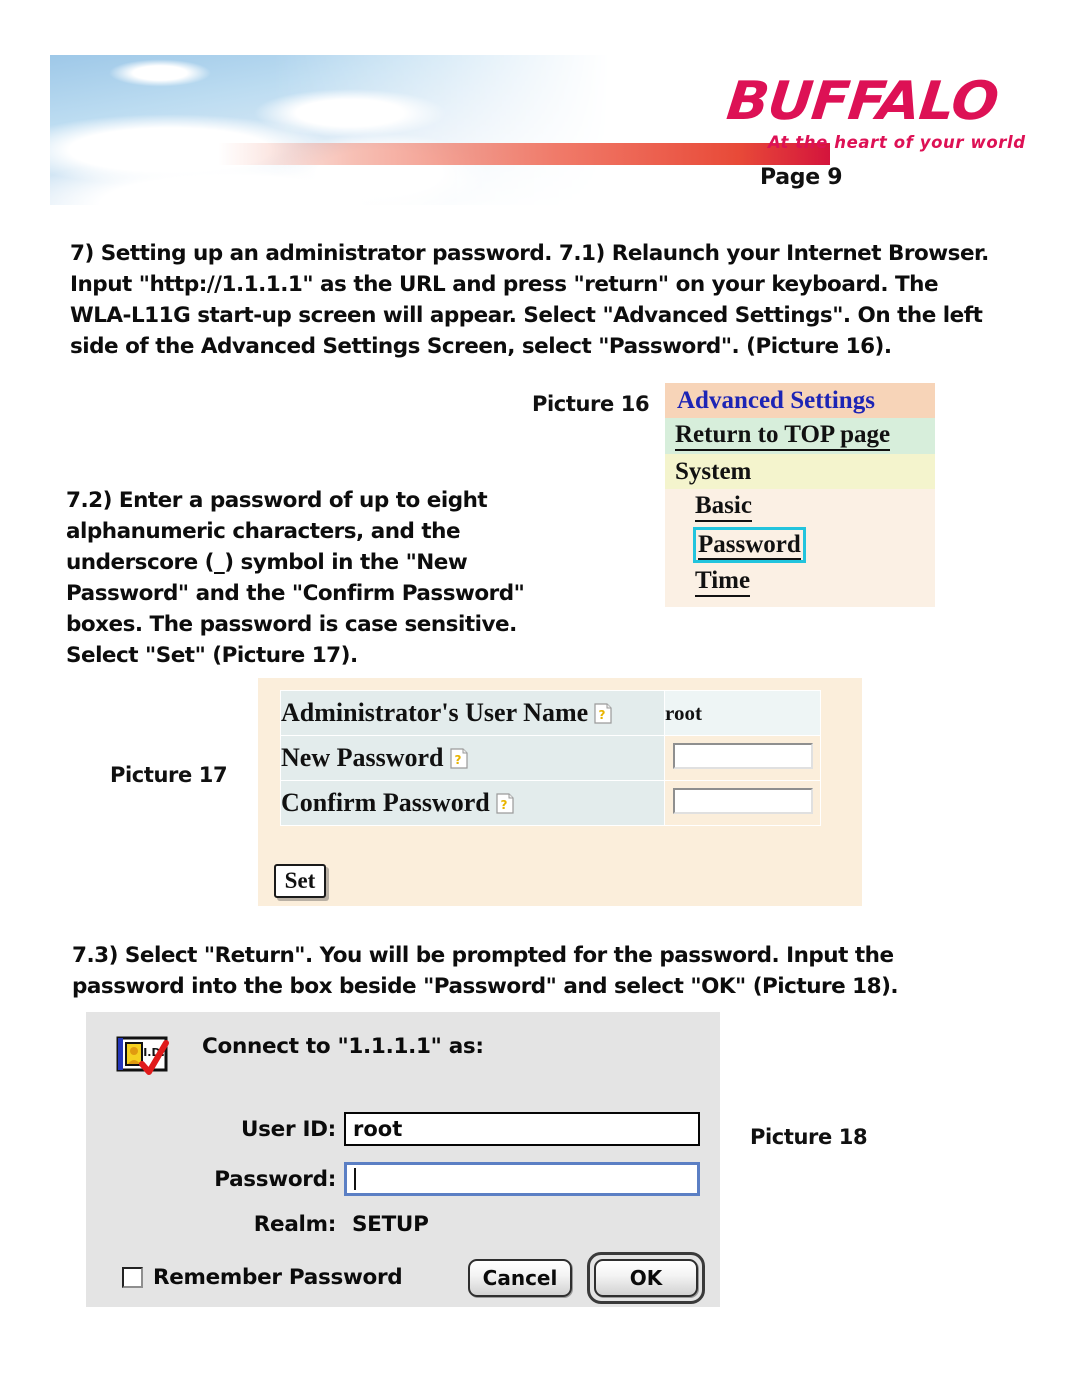 The height and width of the screenshot is (1397, 1080). I want to click on page-header: BUFFALO At the heart of your world, so click(540, 130).